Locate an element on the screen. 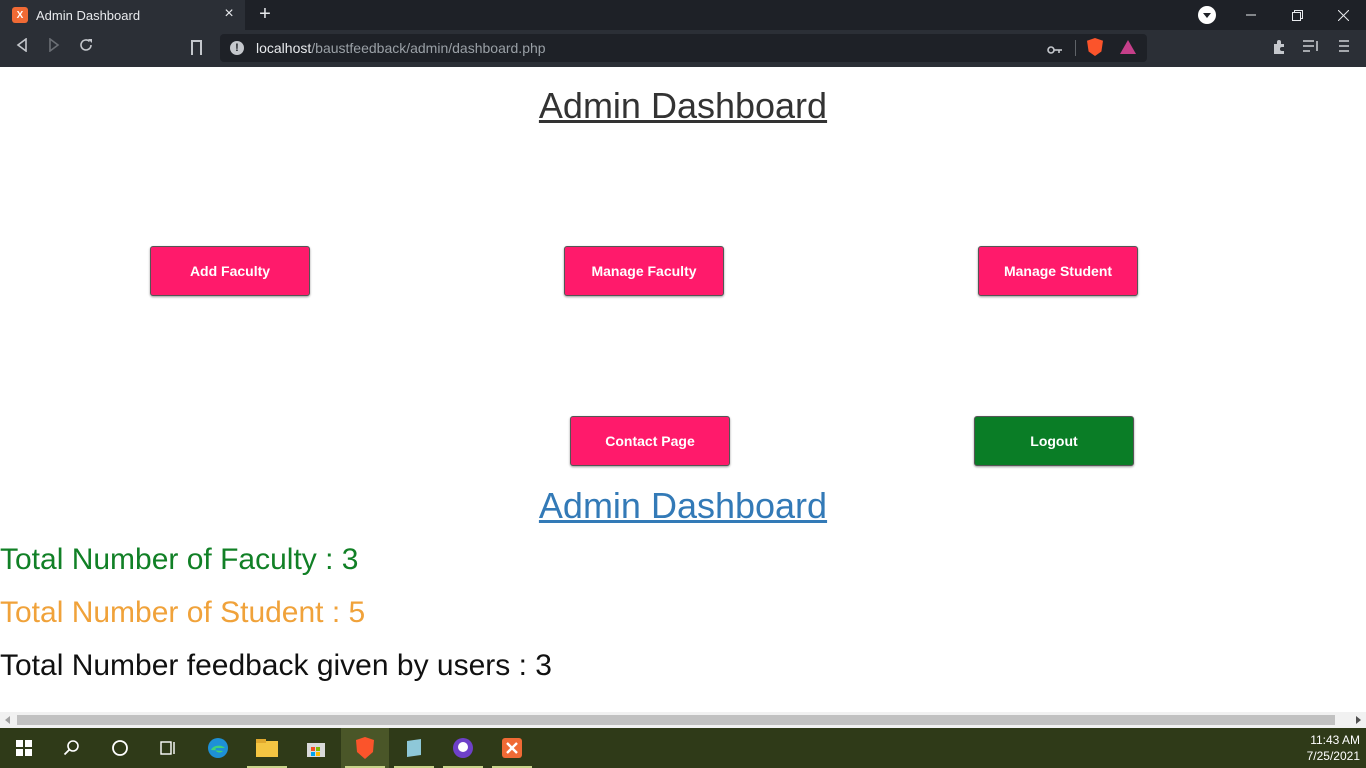  github-icon is located at coordinates (463, 748).